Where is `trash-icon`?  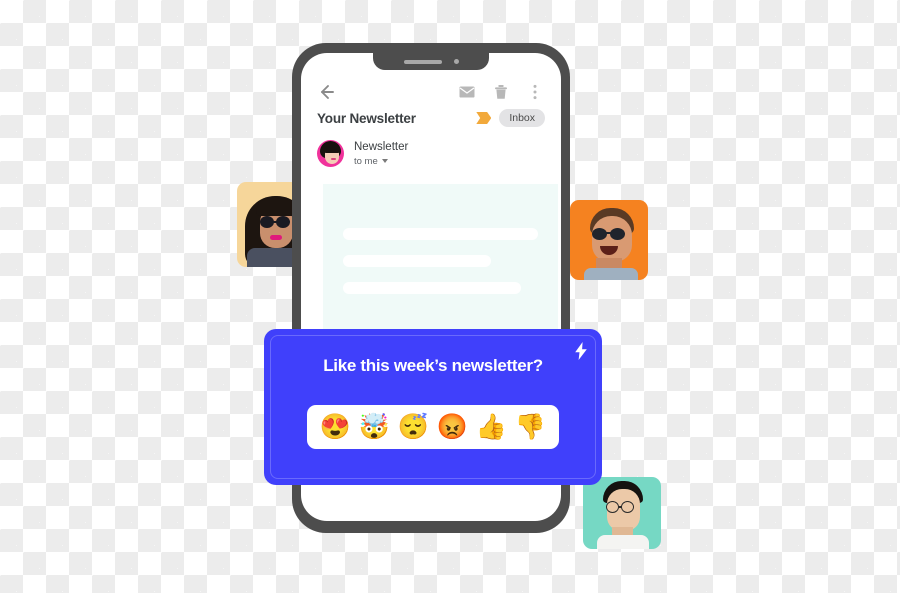 trash-icon is located at coordinates (501, 92).